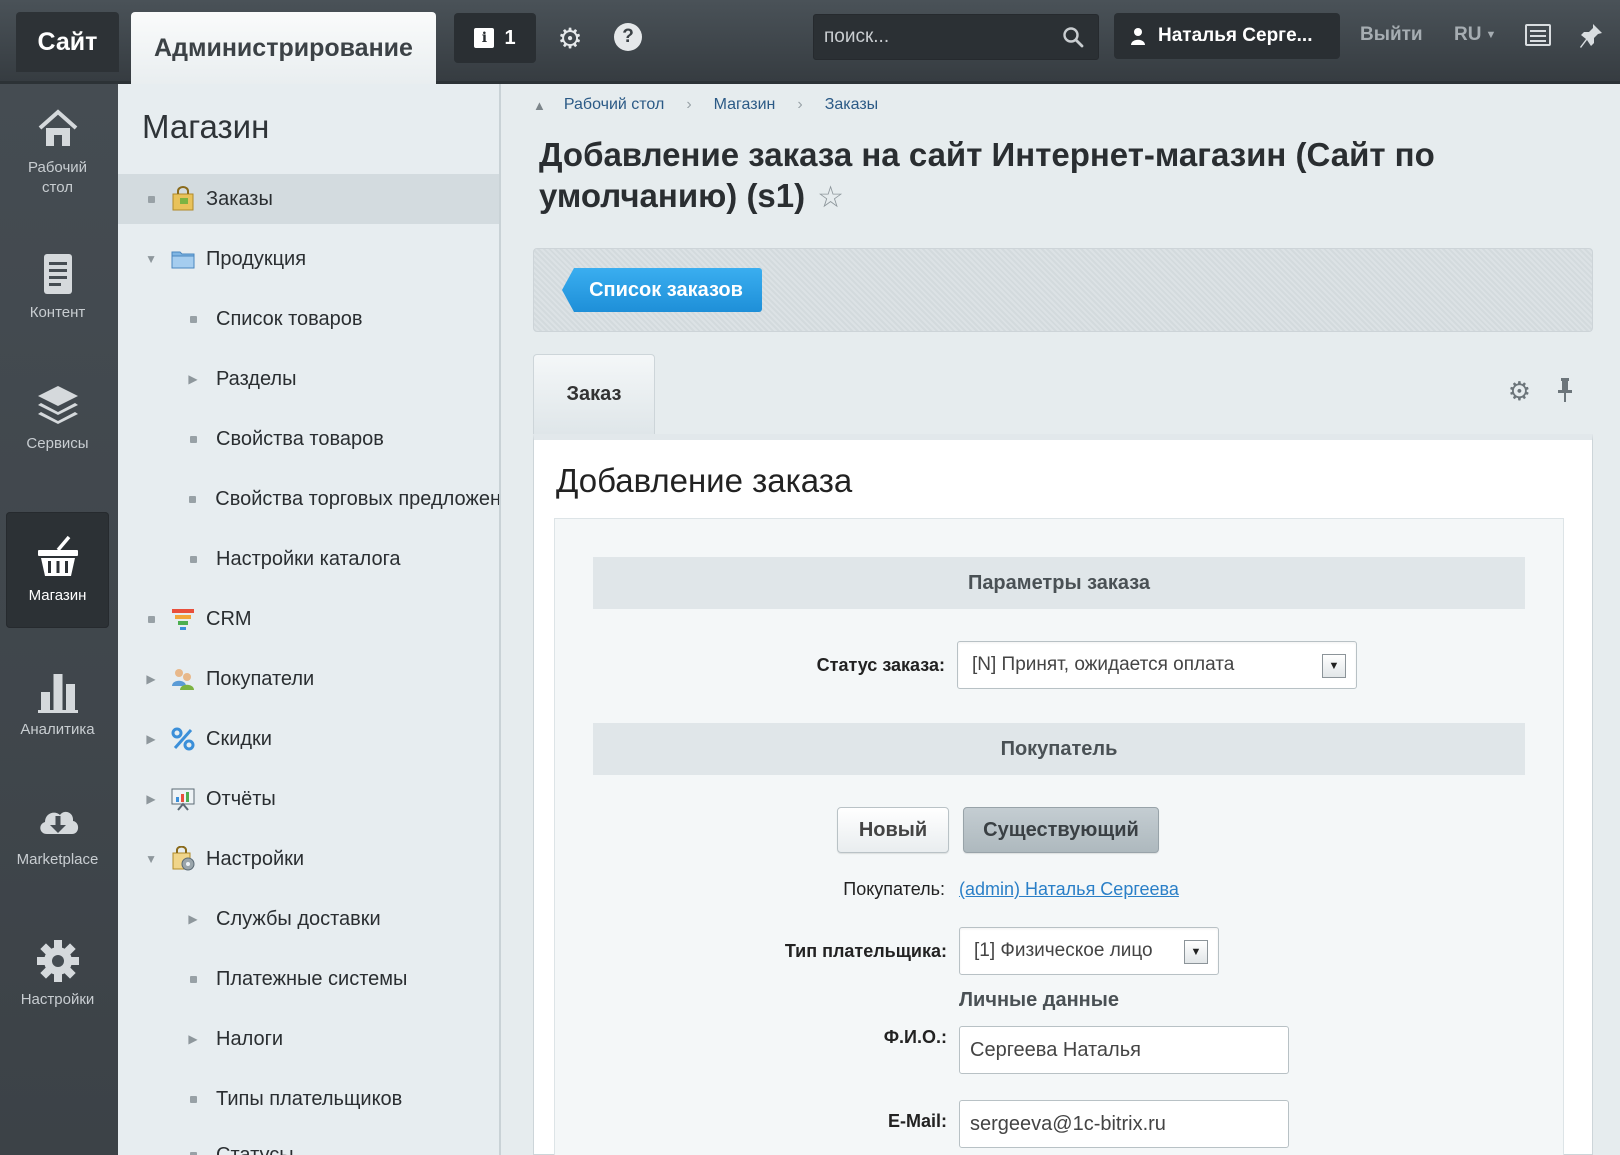 This screenshot has width=1620, height=1155. Describe the element at coordinates (1089, 951) in the screenshot. I see `payer-type-select: [1] Физическое лицо ▼` at that location.